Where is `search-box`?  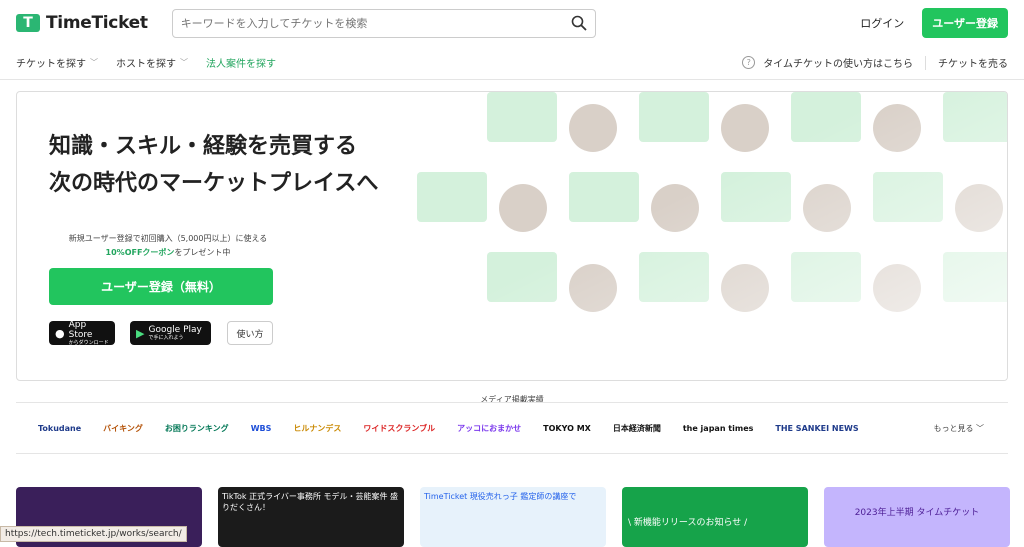
search-box is located at coordinates (384, 23).